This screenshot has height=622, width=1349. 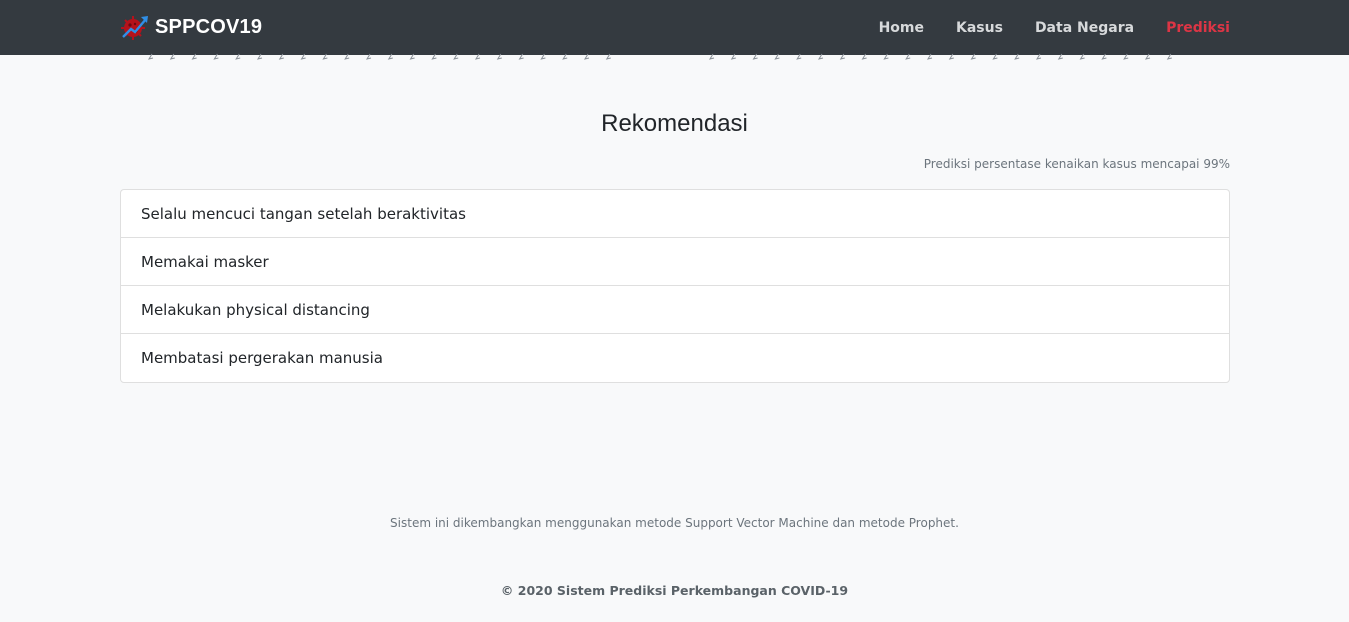 What do you see at coordinates (979, 28) in the screenshot?
I see `nav-item-kasus: Kasus` at bounding box center [979, 28].